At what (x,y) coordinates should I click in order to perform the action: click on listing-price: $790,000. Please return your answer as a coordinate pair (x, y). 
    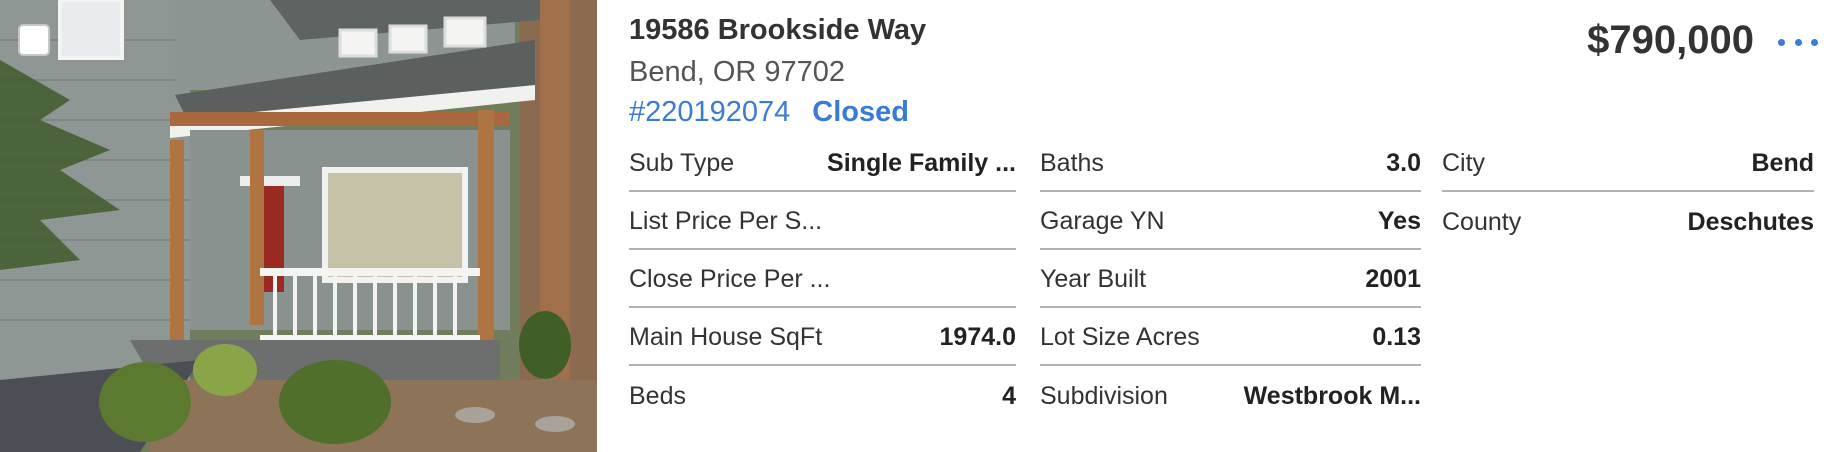
    Looking at the image, I should click on (1670, 40).